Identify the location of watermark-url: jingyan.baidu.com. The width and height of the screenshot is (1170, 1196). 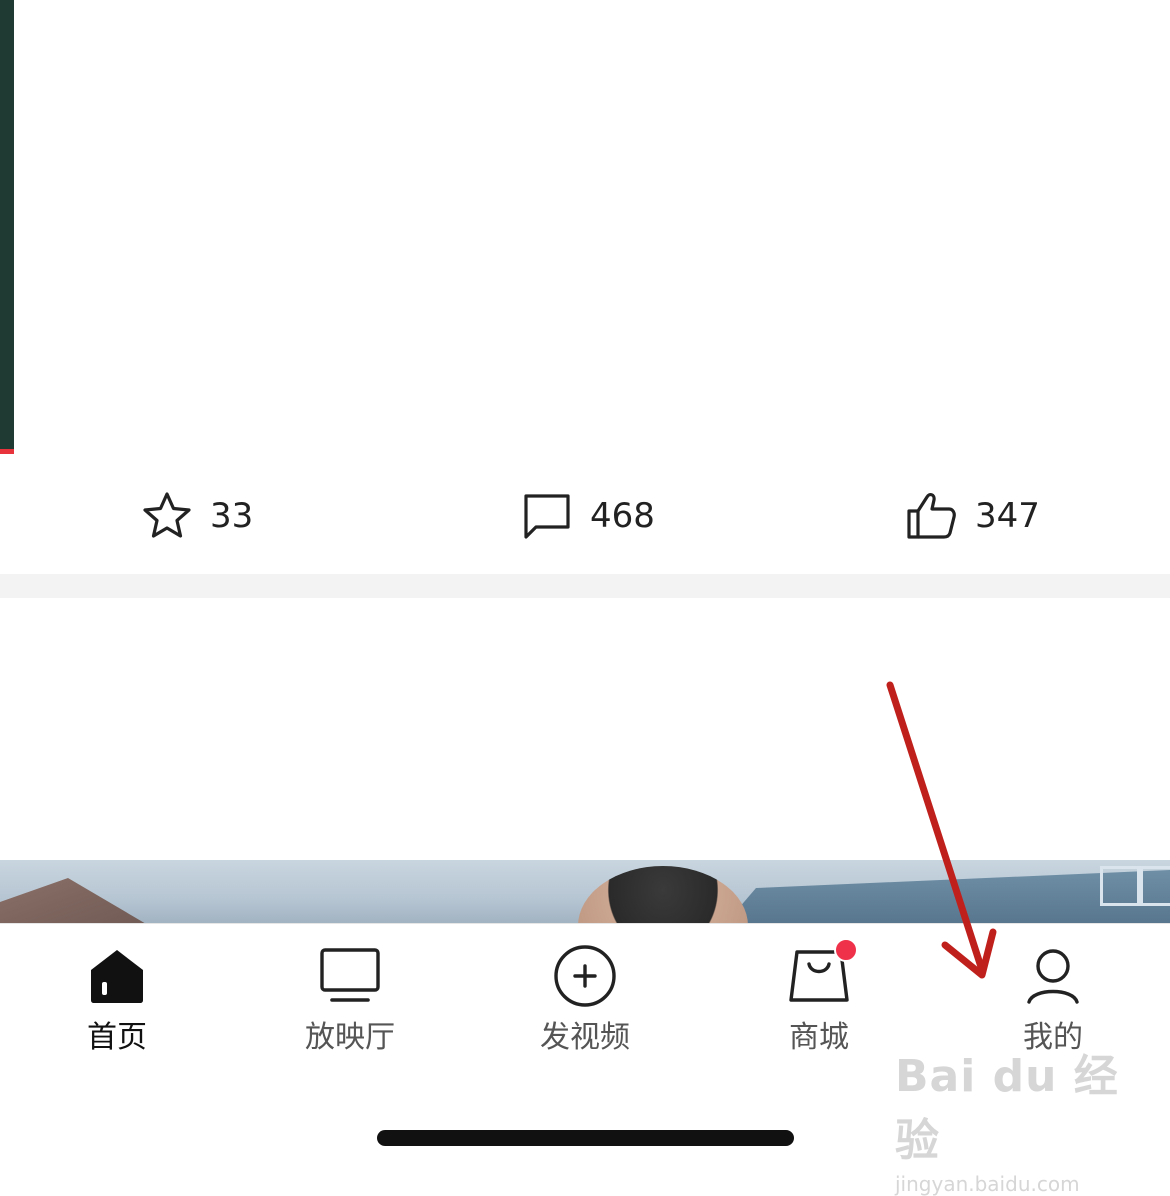
(987, 1184).